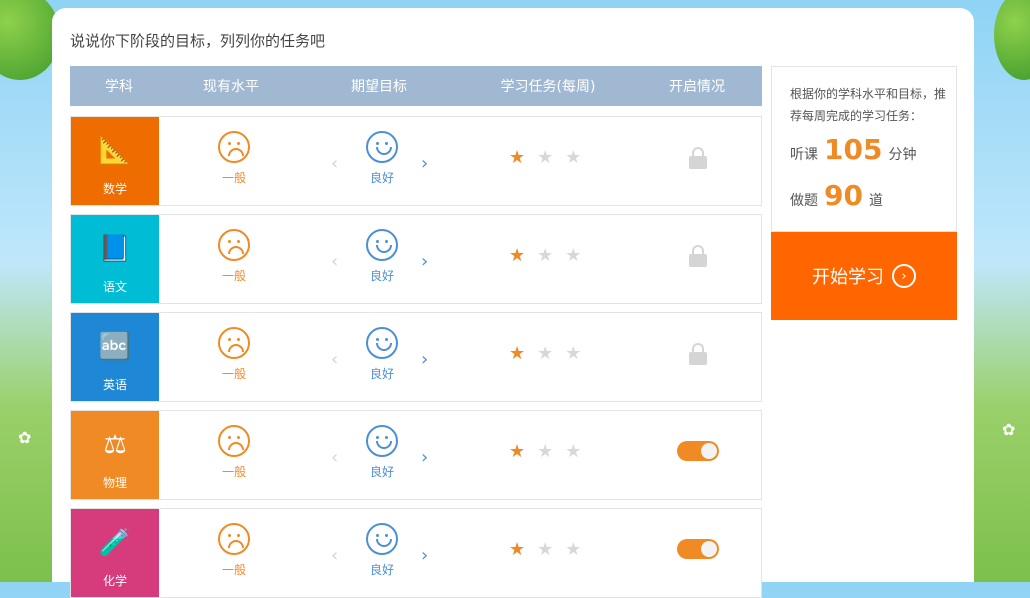 This screenshot has height=598, width=1030. I want to click on ruler-icon: 📐, so click(115, 151).